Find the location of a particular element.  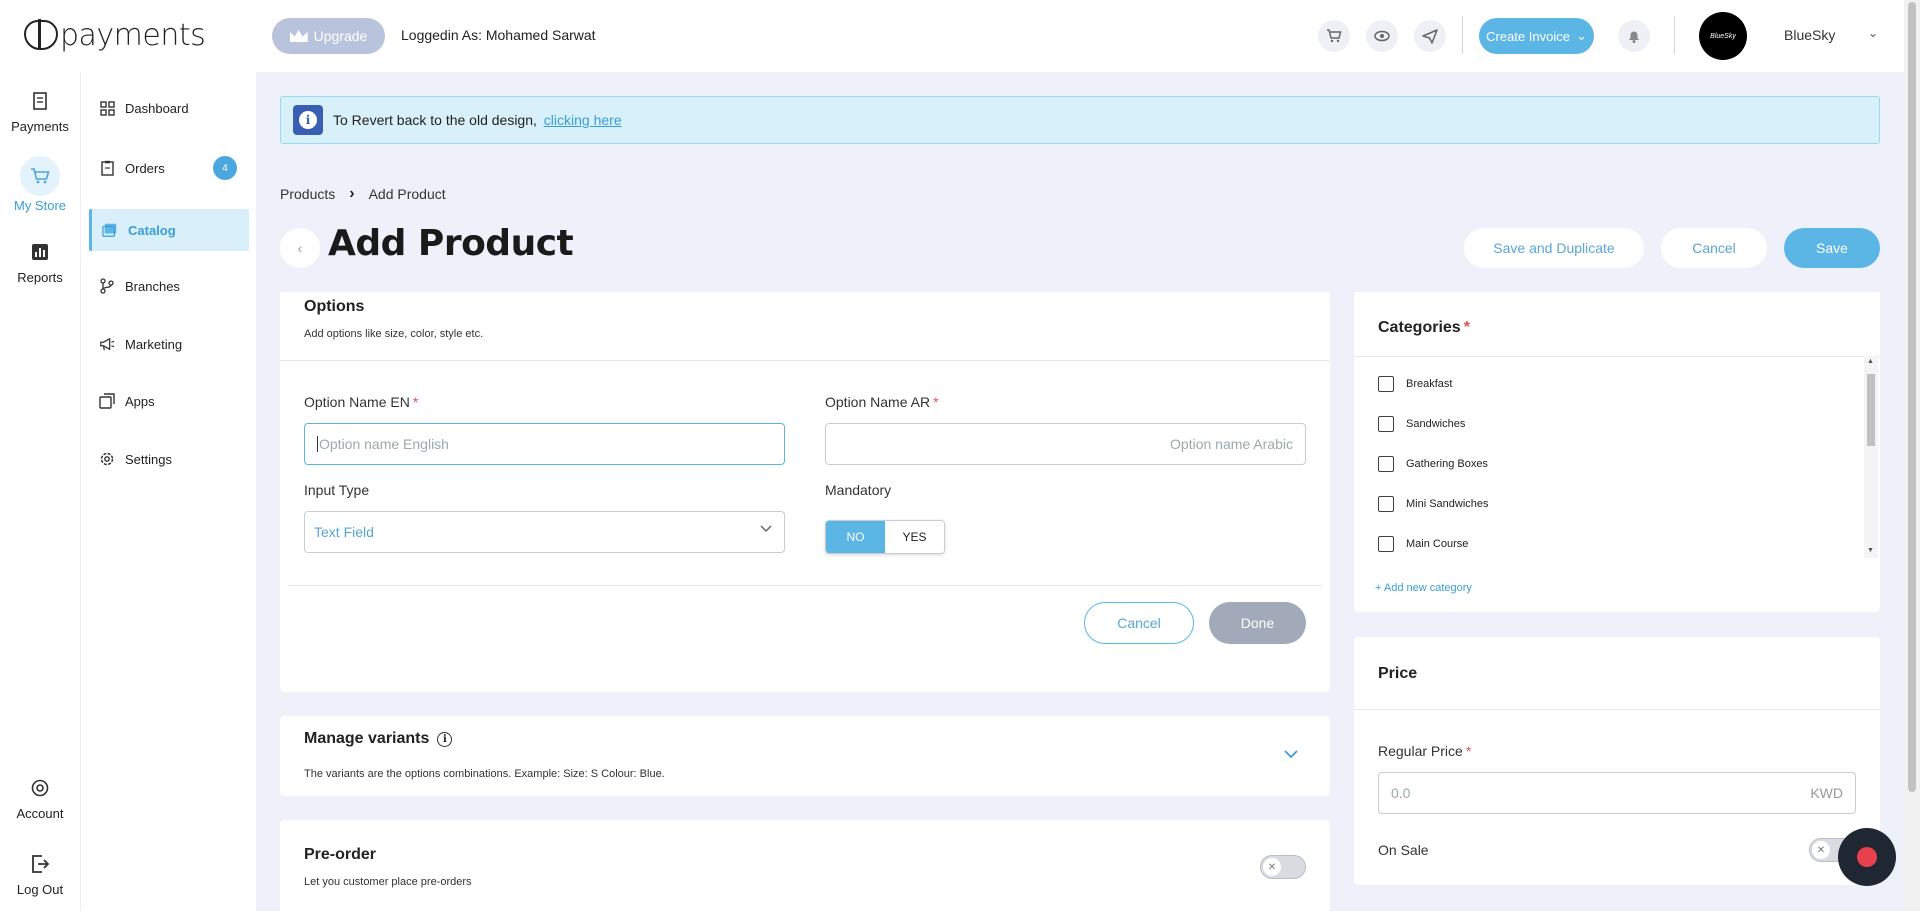

category-item: Sandwiches is located at coordinates (1421, 424).